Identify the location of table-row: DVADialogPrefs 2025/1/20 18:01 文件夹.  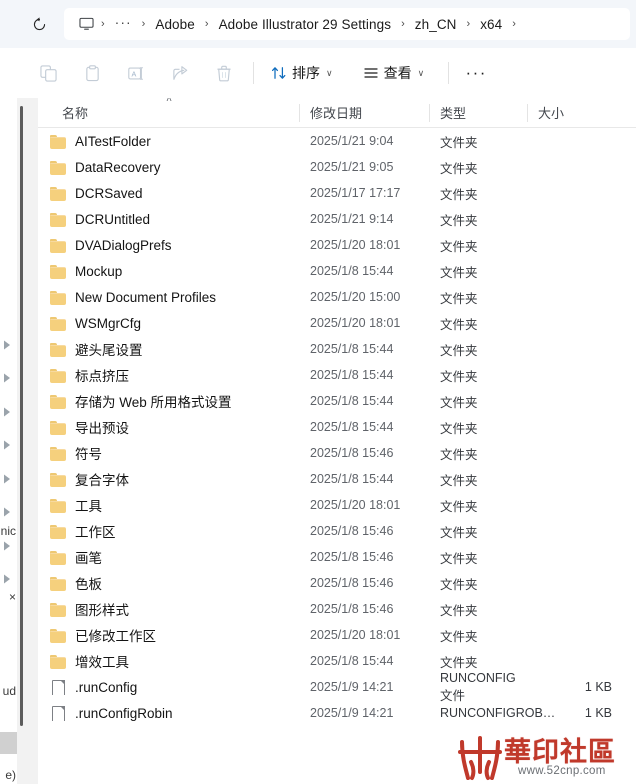
(337, 245).